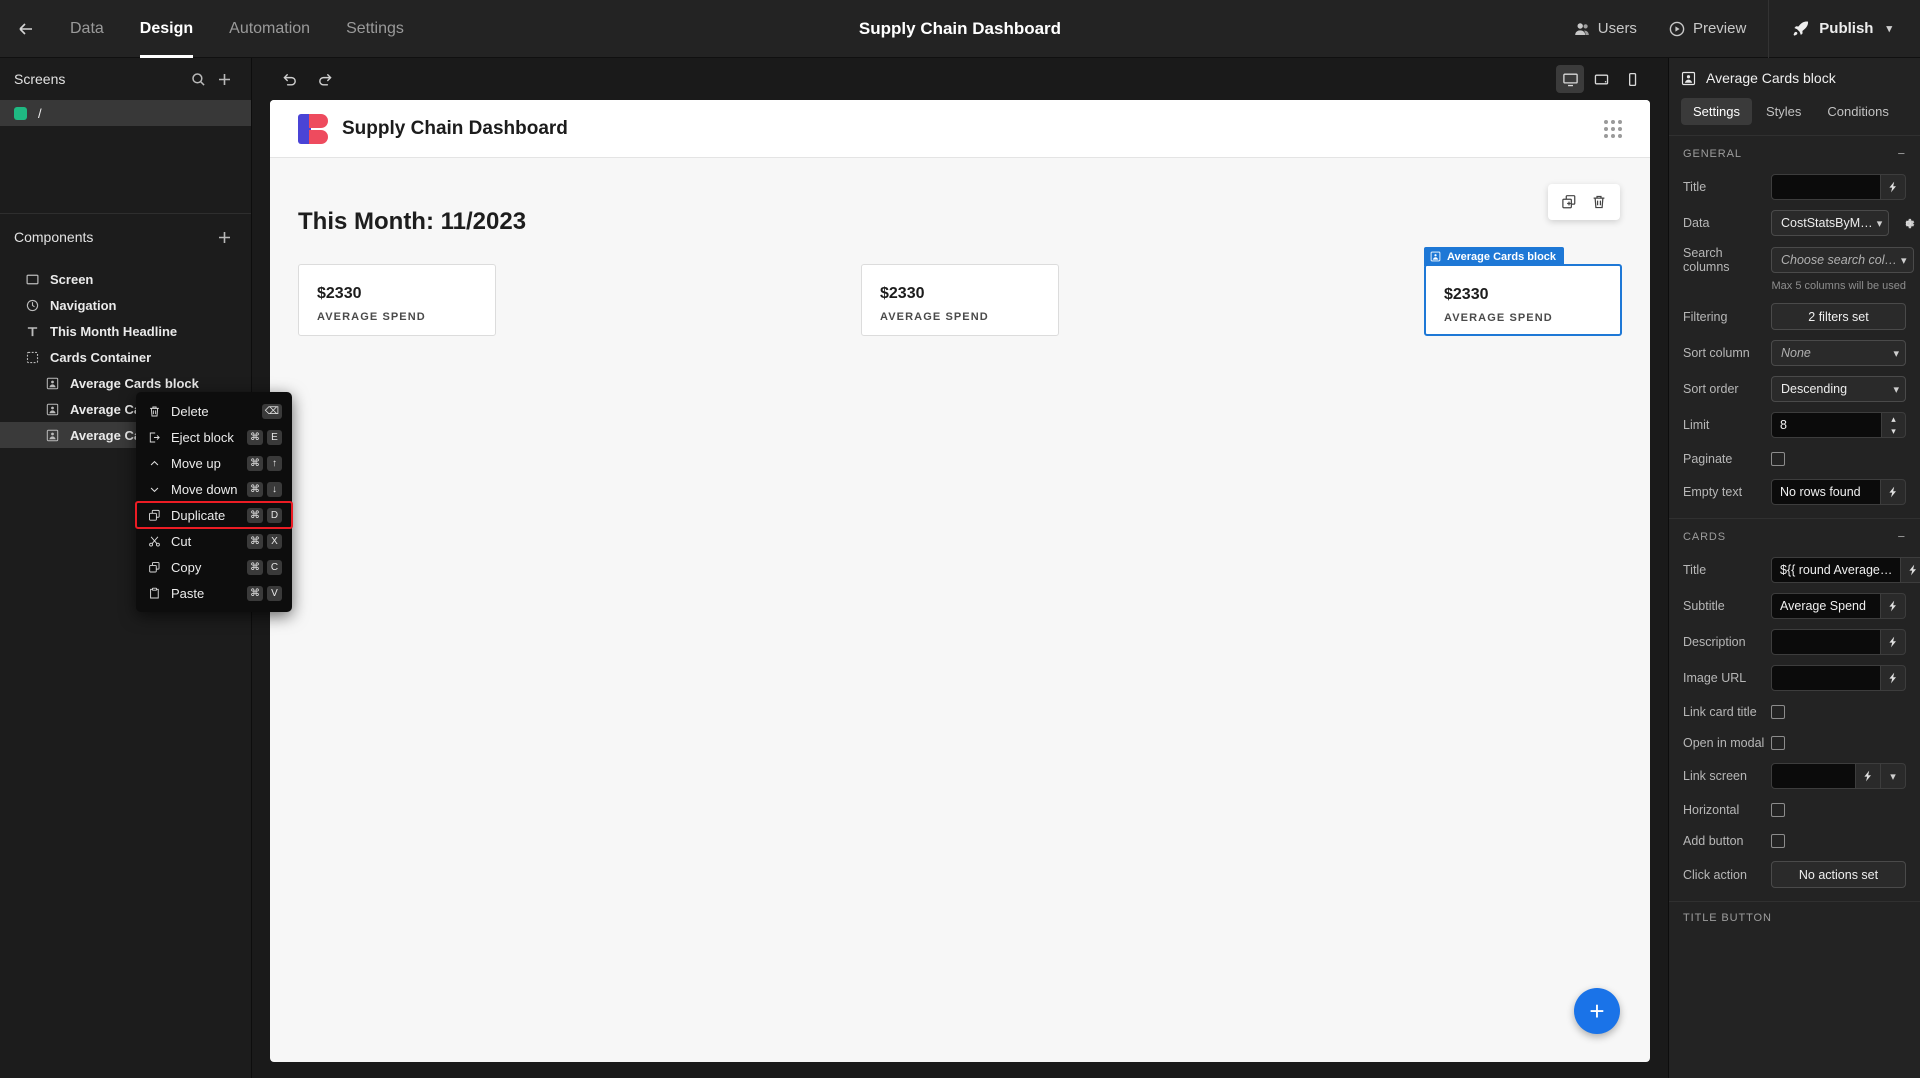 The image size is (1920, 1078). What do you see at coordinates (1778, 458) in the screenshot?
I see `paginate-checkbox` at bounding box center [1778, 458].